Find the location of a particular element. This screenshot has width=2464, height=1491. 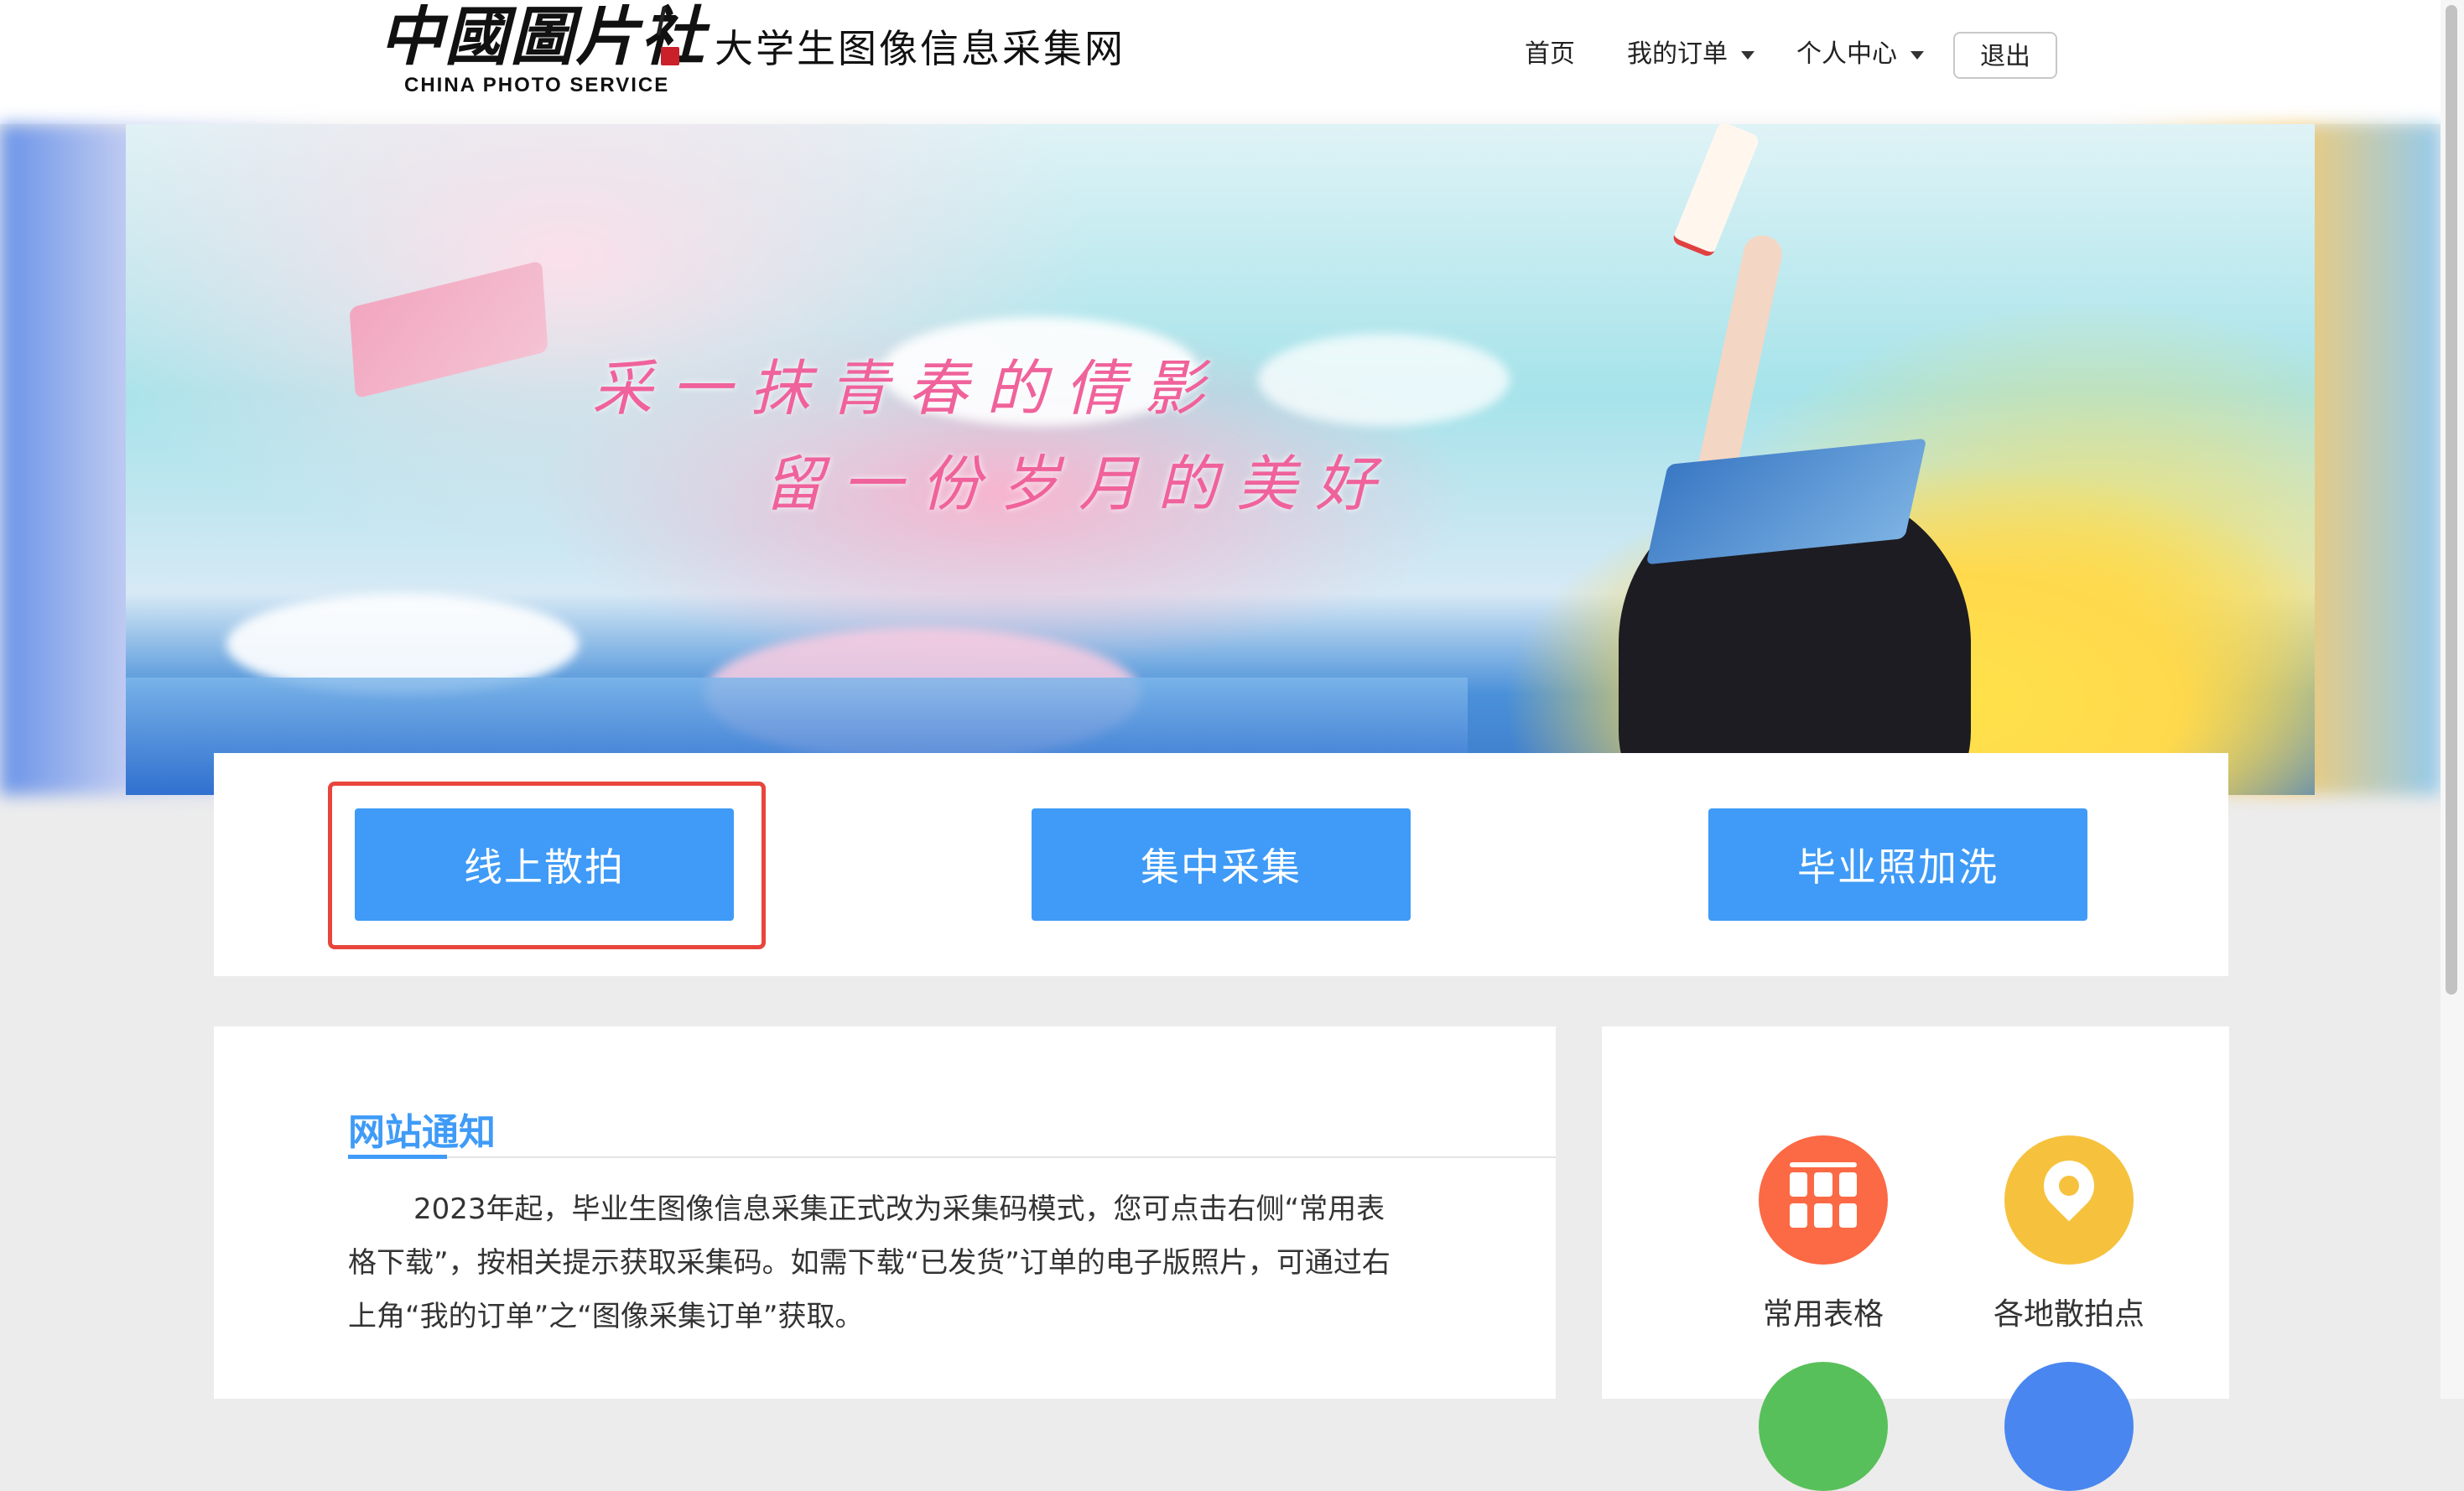

notice-title: 网站通知 is located at coordinates (422, 1132).